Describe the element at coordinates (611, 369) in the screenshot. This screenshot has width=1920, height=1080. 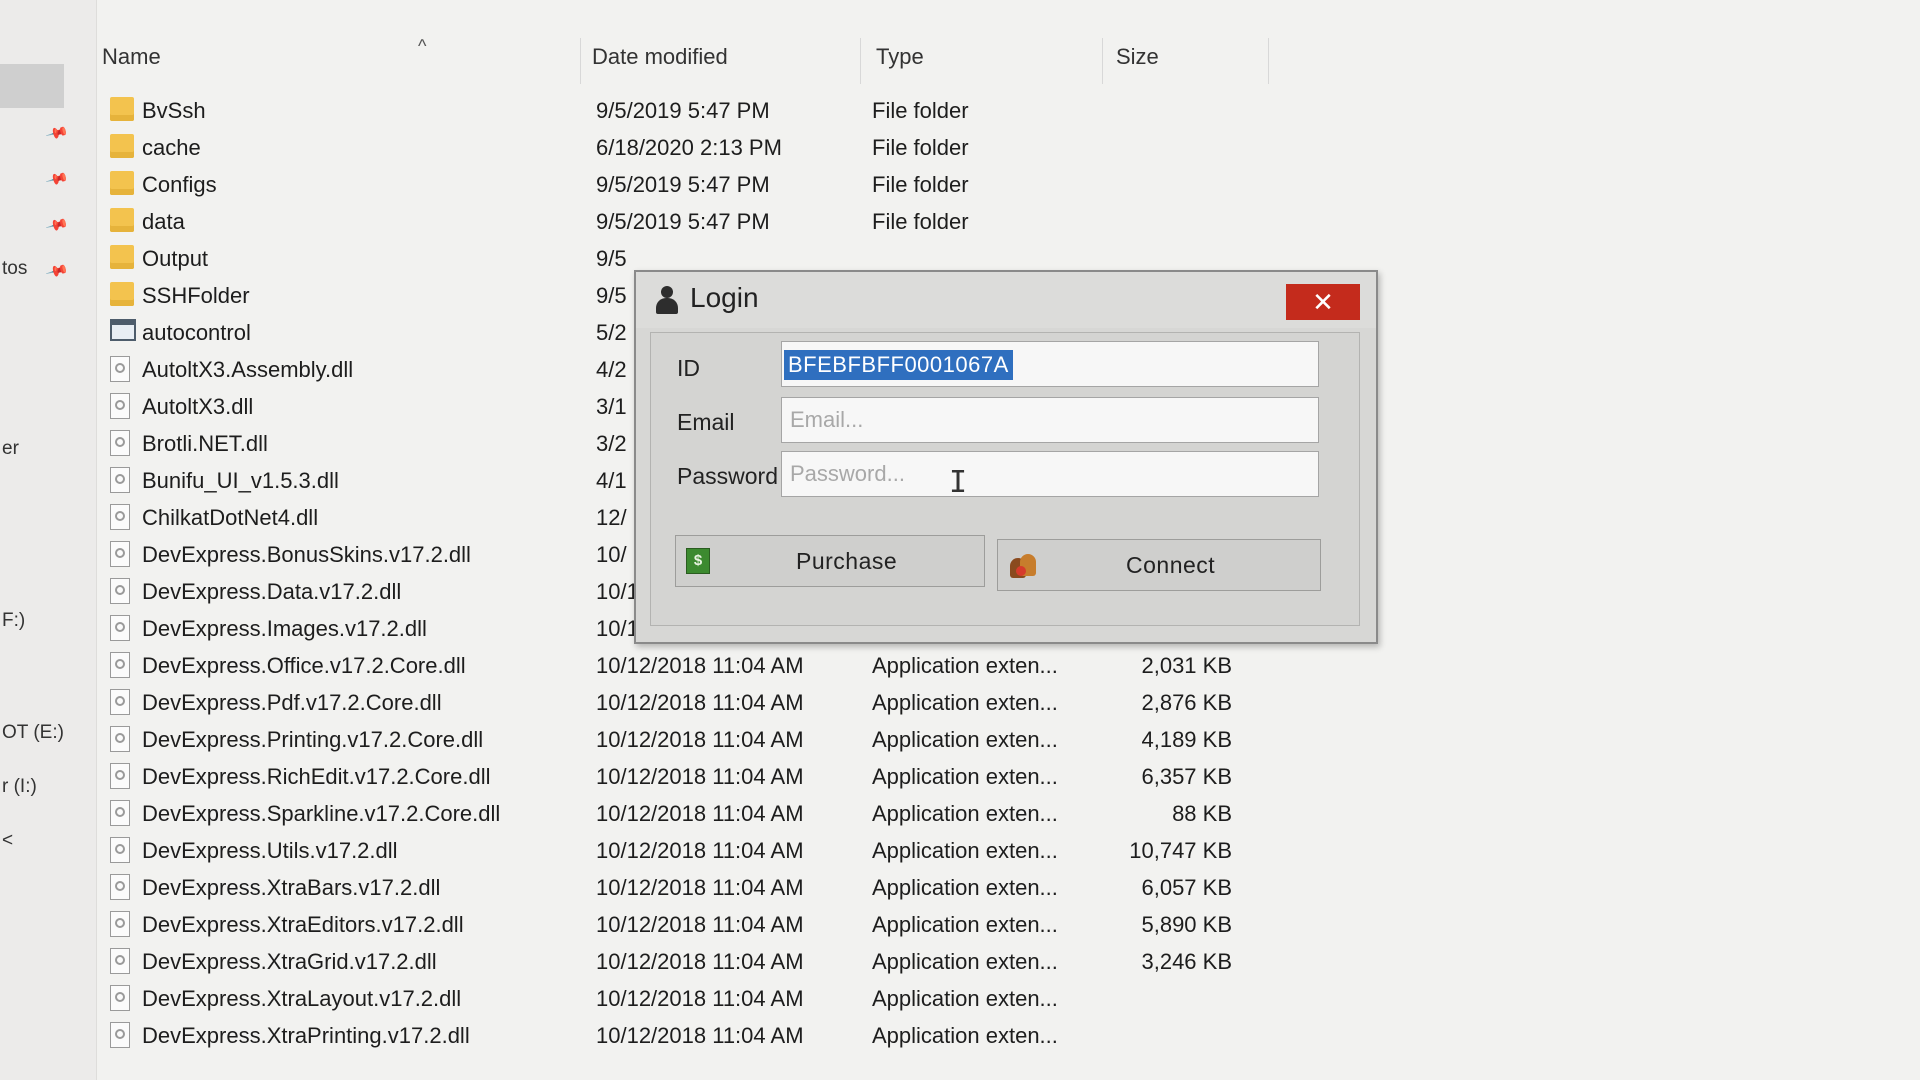
I see `file-date-modified: 4/2` at that location.